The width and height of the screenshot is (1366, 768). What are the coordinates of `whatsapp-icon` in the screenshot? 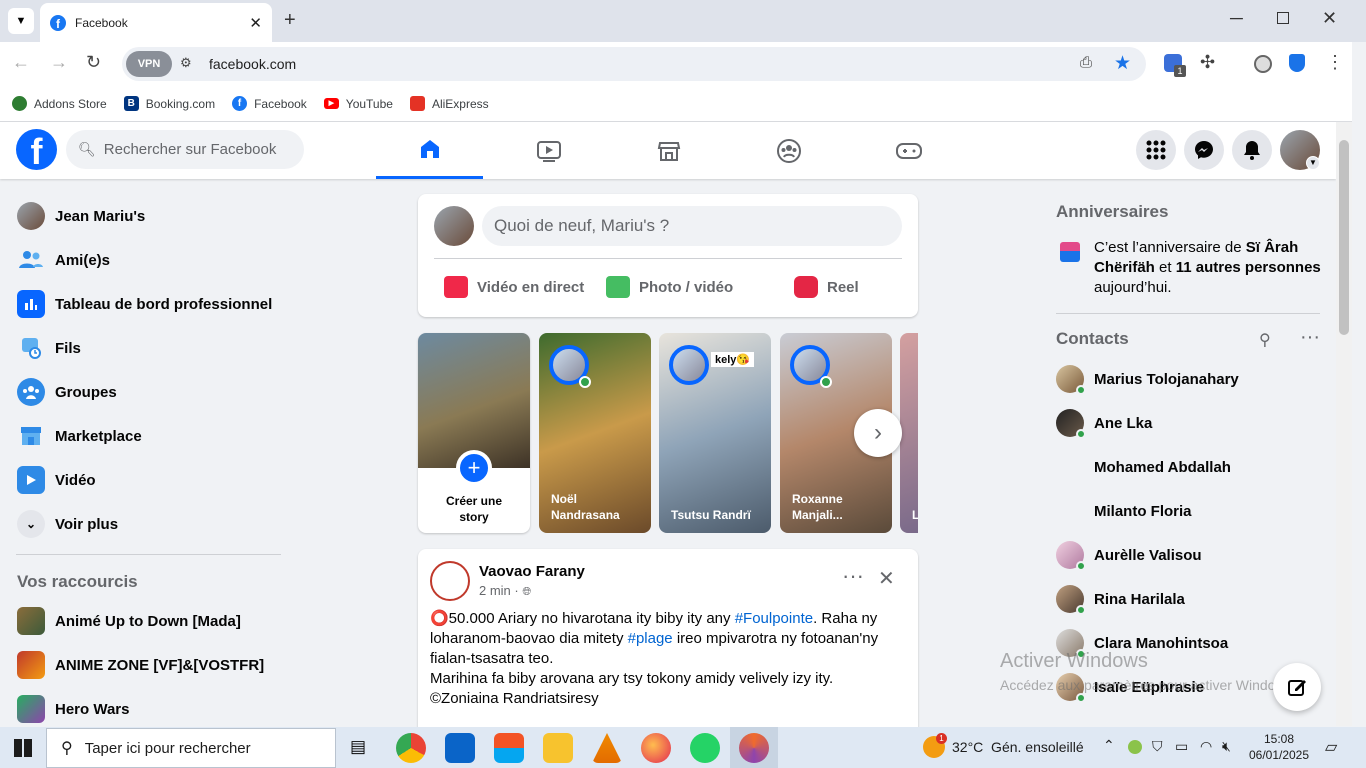 It's located at (705, 748).